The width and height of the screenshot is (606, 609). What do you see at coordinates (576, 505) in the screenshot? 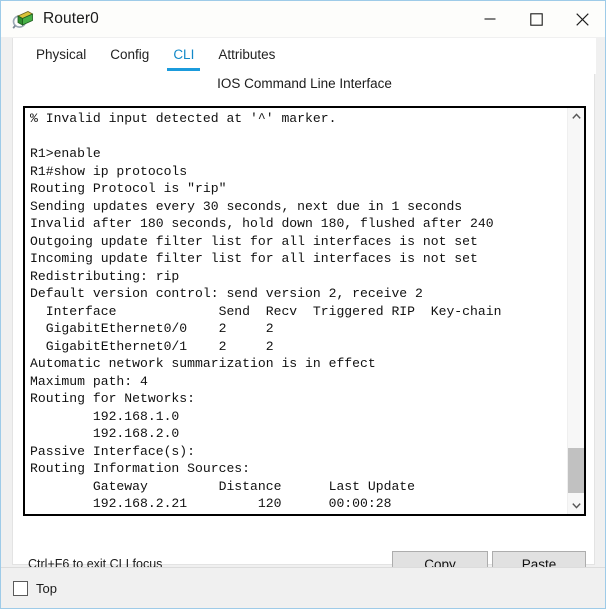
I see `chevron-down-icon` at bounding box center [576, 505].